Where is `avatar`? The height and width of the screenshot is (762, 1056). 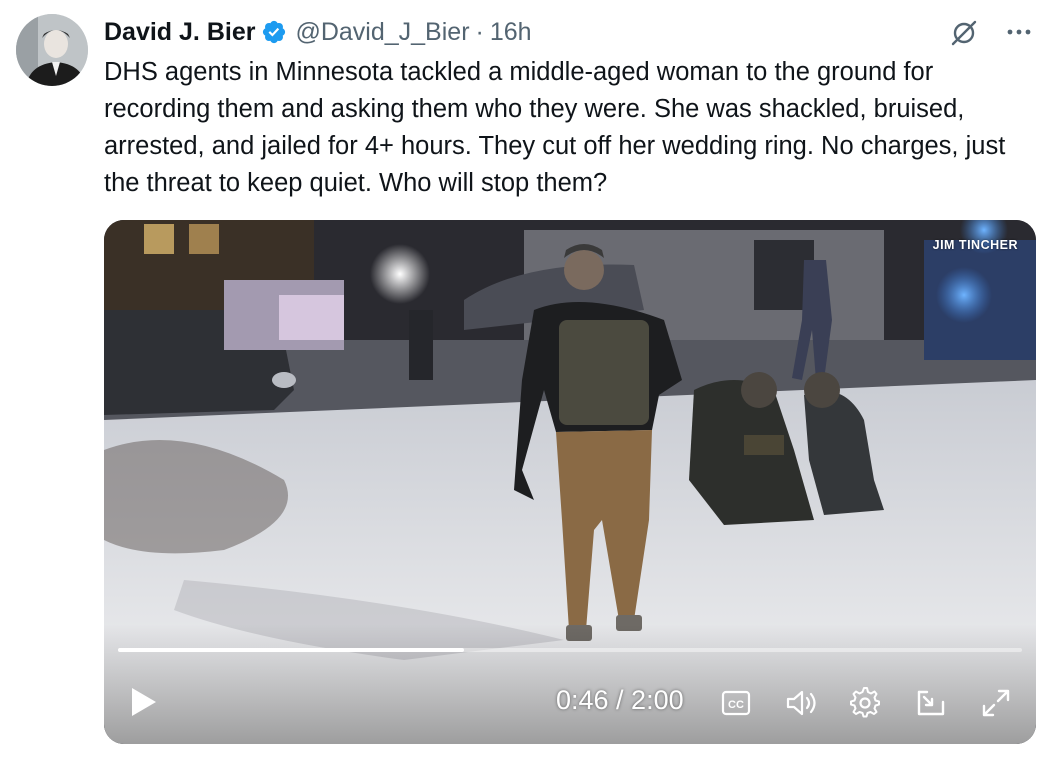
avatar is located at coordinates (52, 50).